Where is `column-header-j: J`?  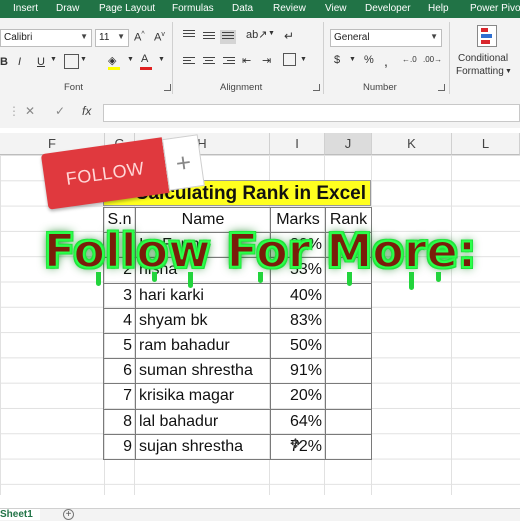 column-header-j: J is located at coordinates (348, 144).